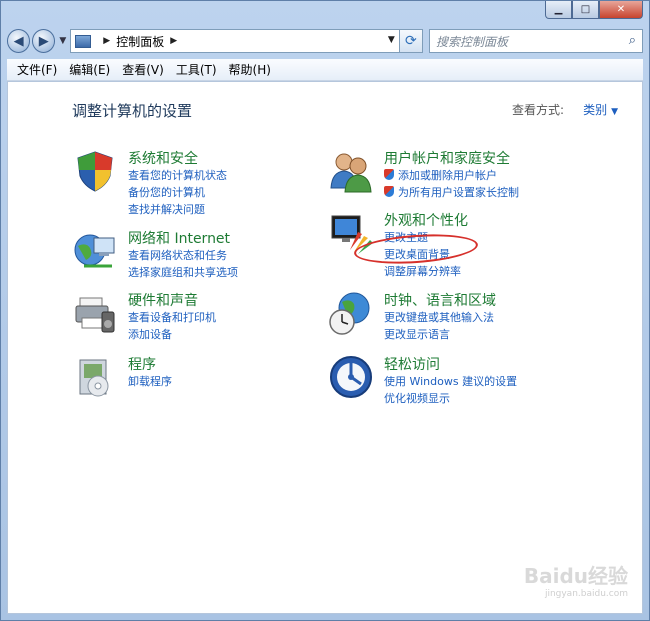 This screenshot has width=650, height=621. What do you see at coordinates (89, 69) in the screenshot?
I see `menu-edit: 编辑(E)` at bounding box center [89, 69].